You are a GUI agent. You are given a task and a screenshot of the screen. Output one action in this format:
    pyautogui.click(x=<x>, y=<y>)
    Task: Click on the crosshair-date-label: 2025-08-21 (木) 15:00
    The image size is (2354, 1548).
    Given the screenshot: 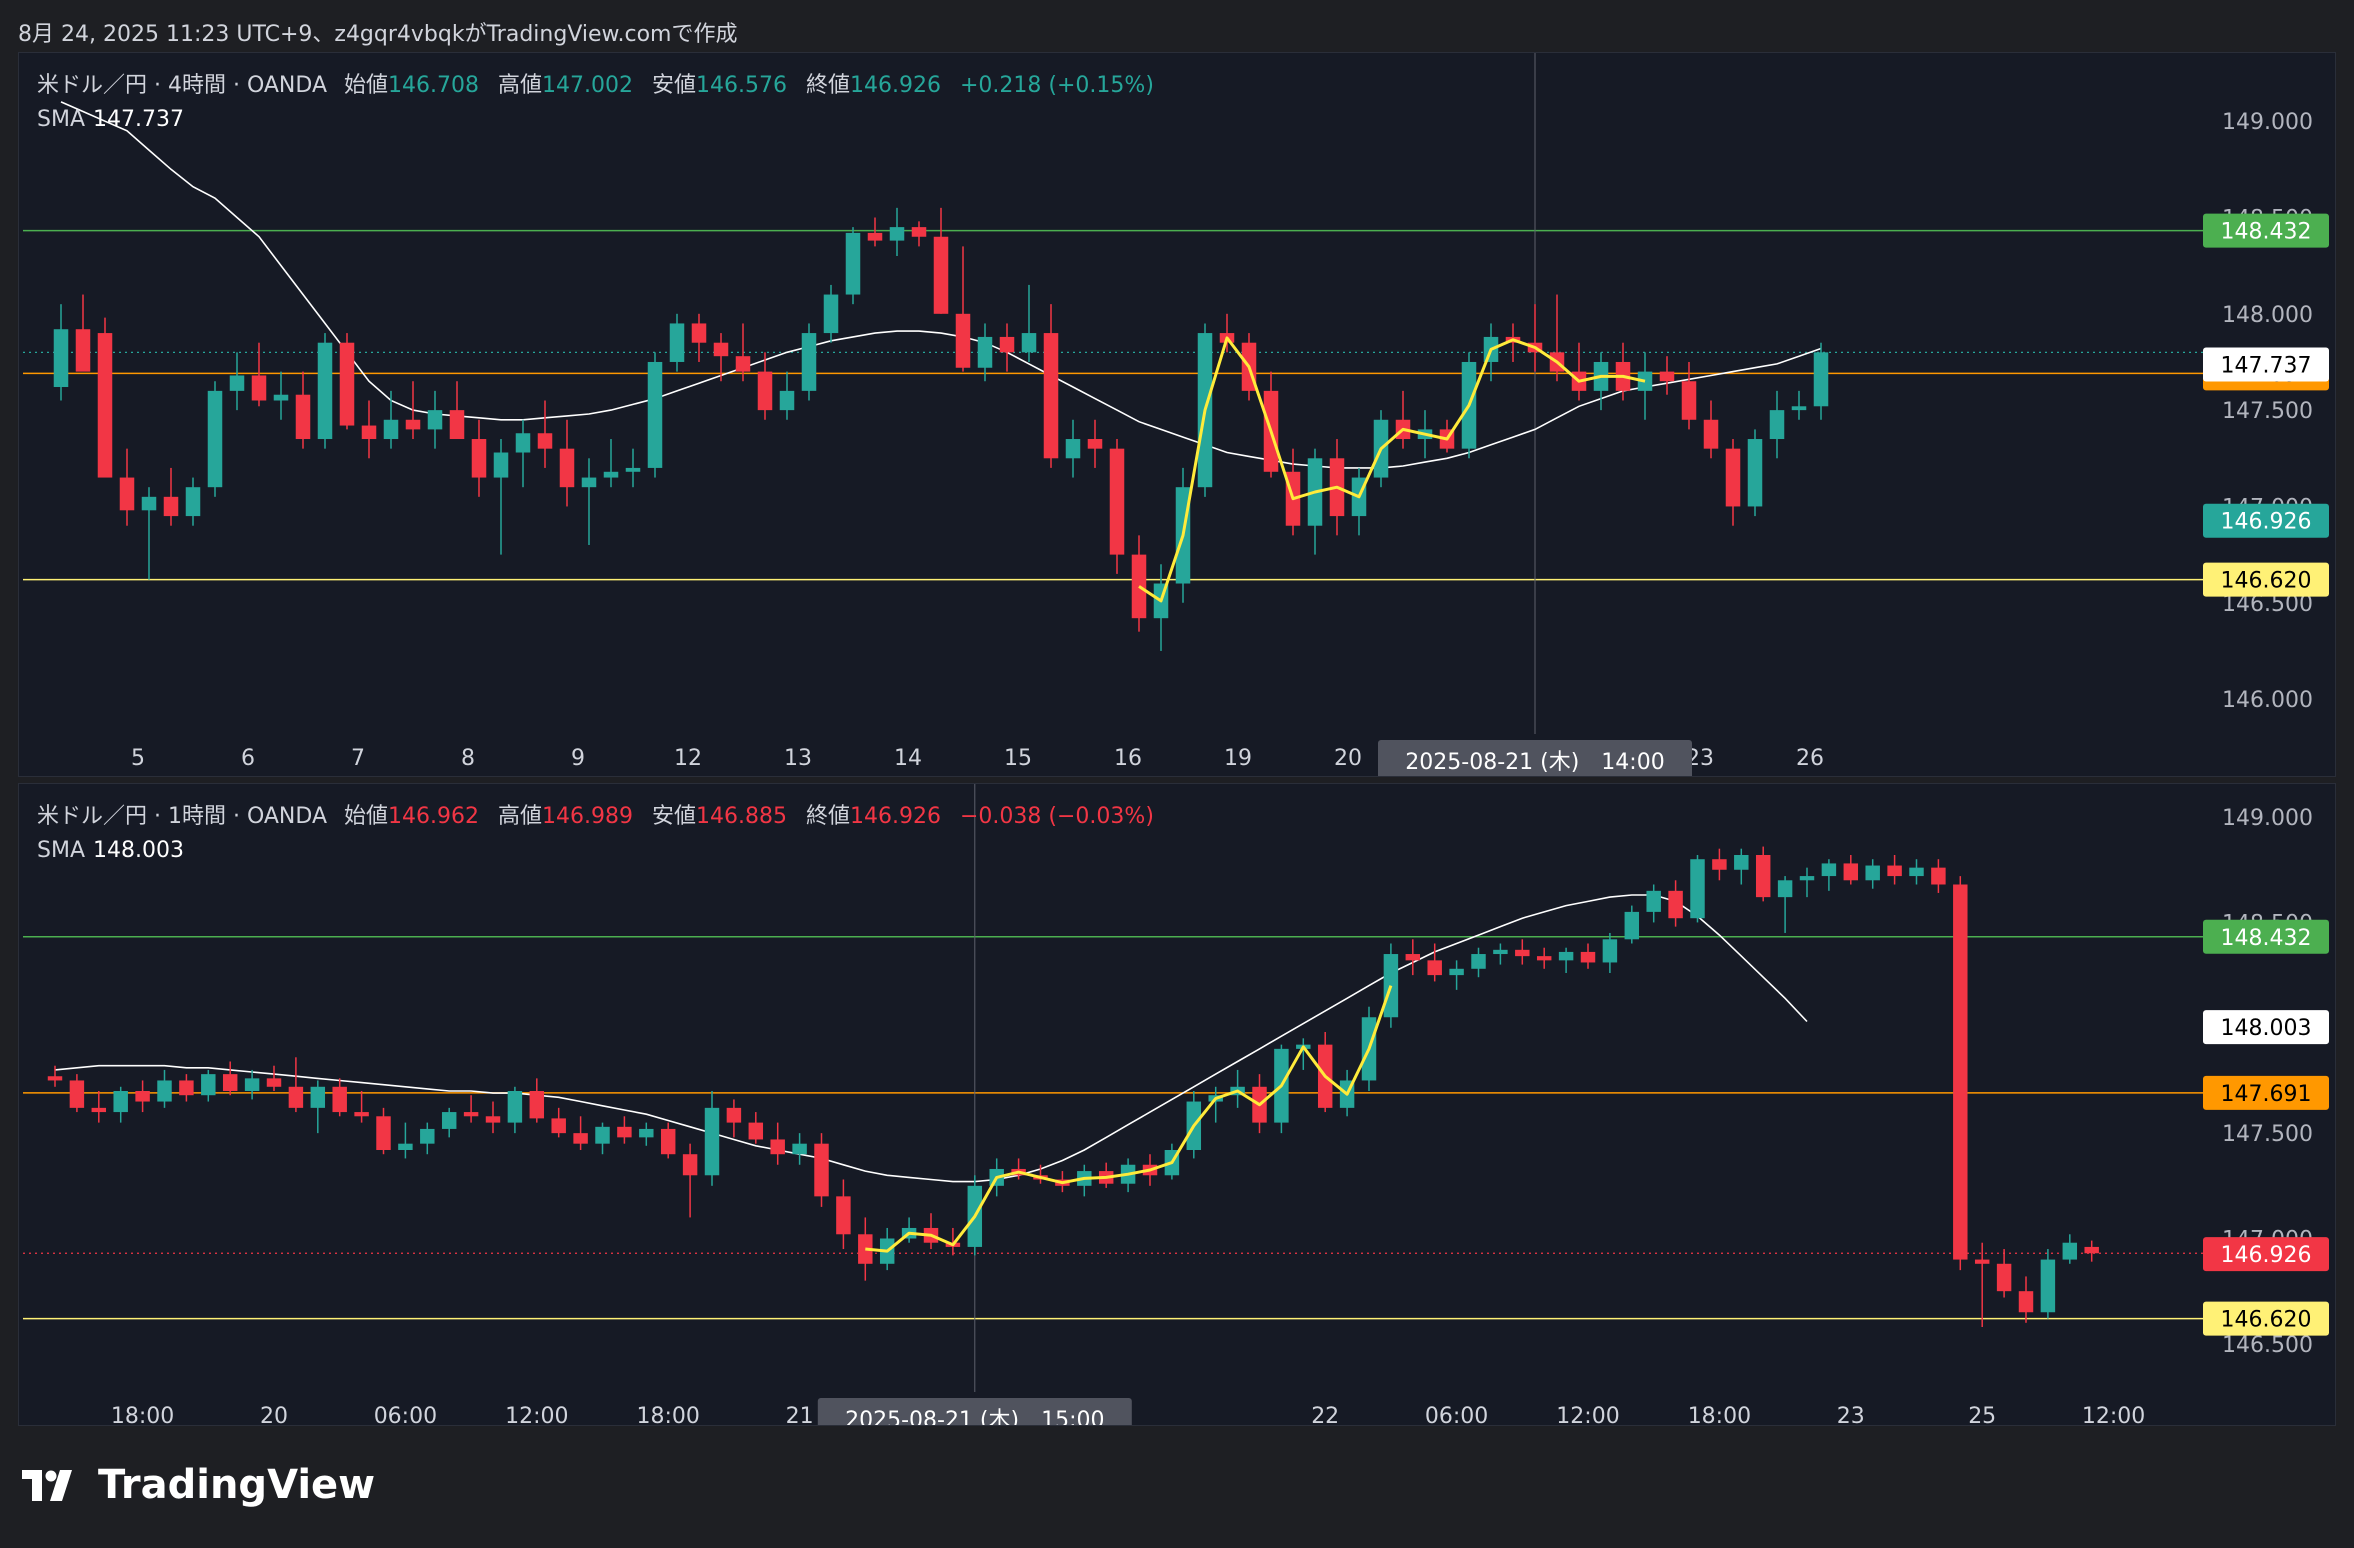 What is the action you would take?
    pyautogui.click(x=974, y=1416)
    